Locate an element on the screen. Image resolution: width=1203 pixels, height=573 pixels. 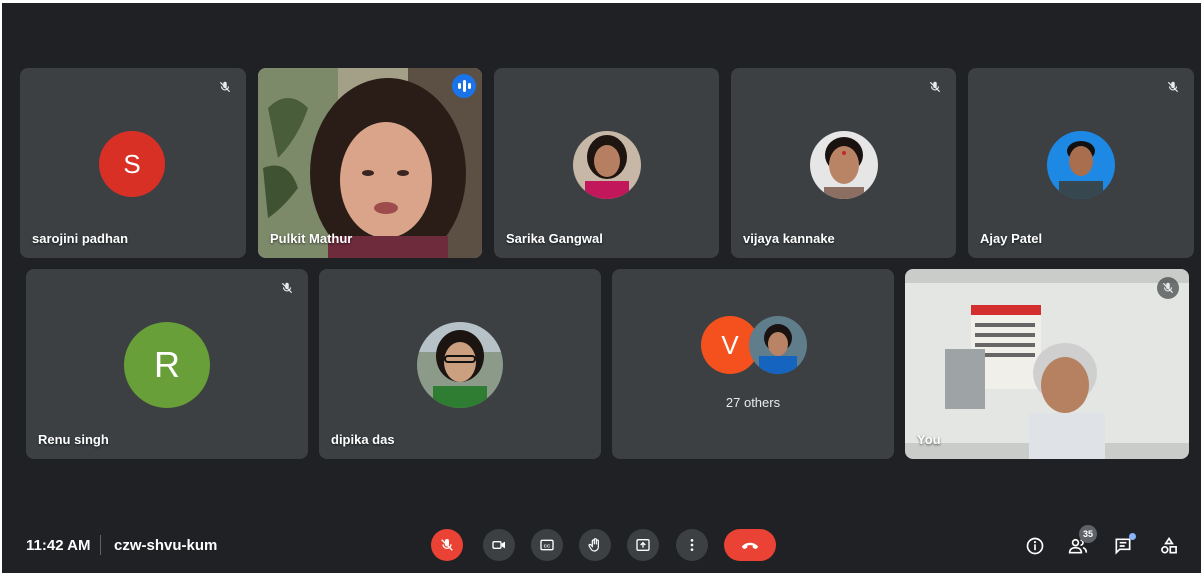
more-options-button is located at coordinates (692, 545).